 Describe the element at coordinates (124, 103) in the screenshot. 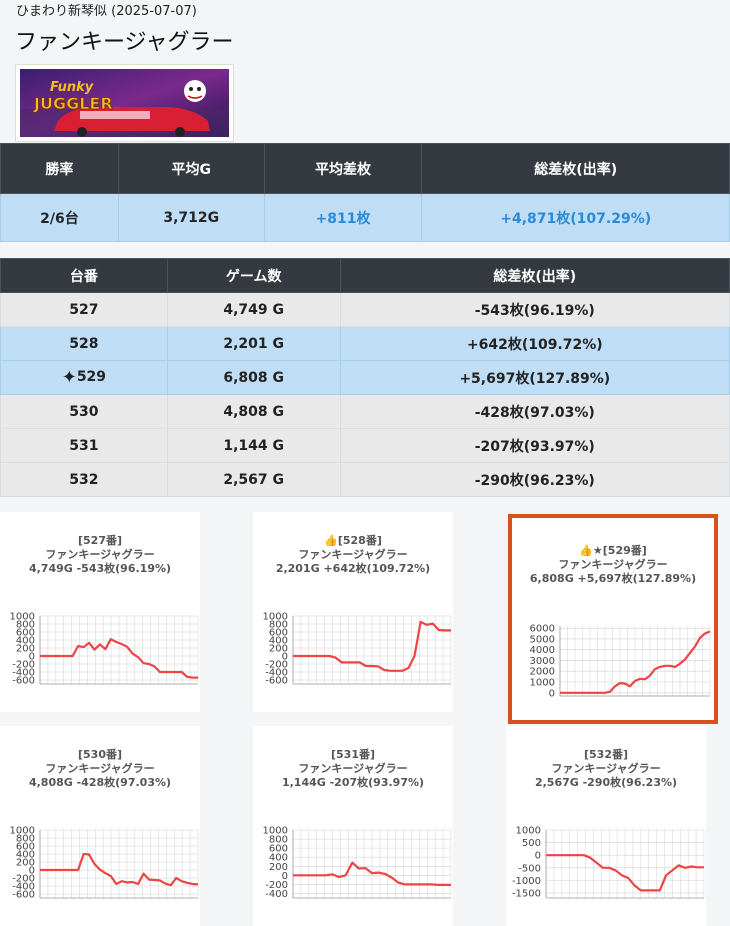

I see `machine-banner-image: Funky JUGGLER` at that location.